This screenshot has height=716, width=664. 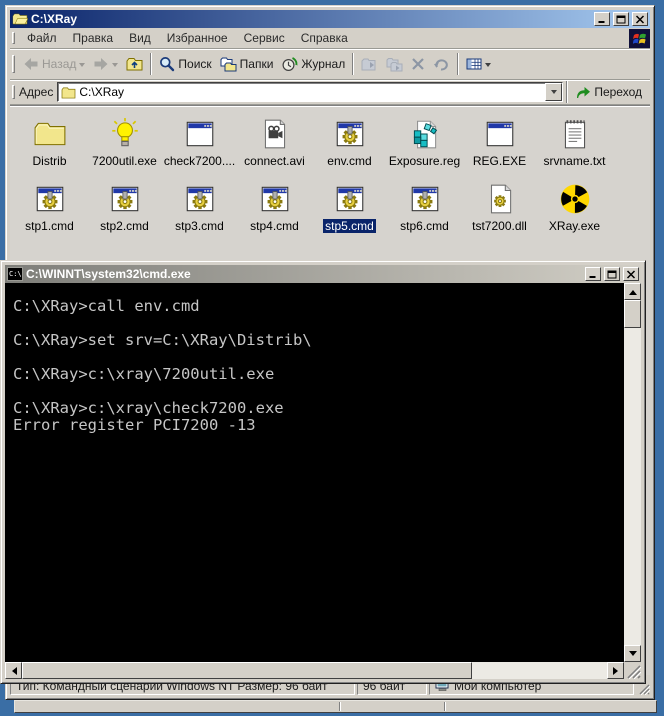 I want to click on file-label: connect.avi, so click(x=274, y=161).